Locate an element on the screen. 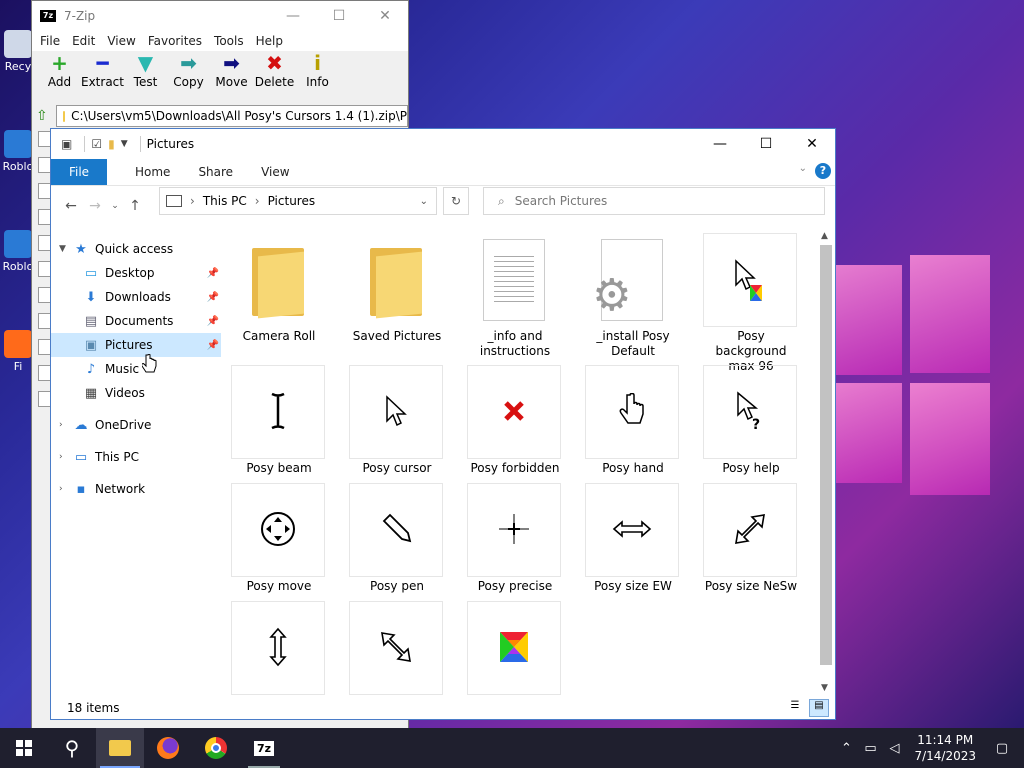 The height and width of the screenshot is (768, 1024). file-item: ? Posy help is located at coordinates (751, 420).